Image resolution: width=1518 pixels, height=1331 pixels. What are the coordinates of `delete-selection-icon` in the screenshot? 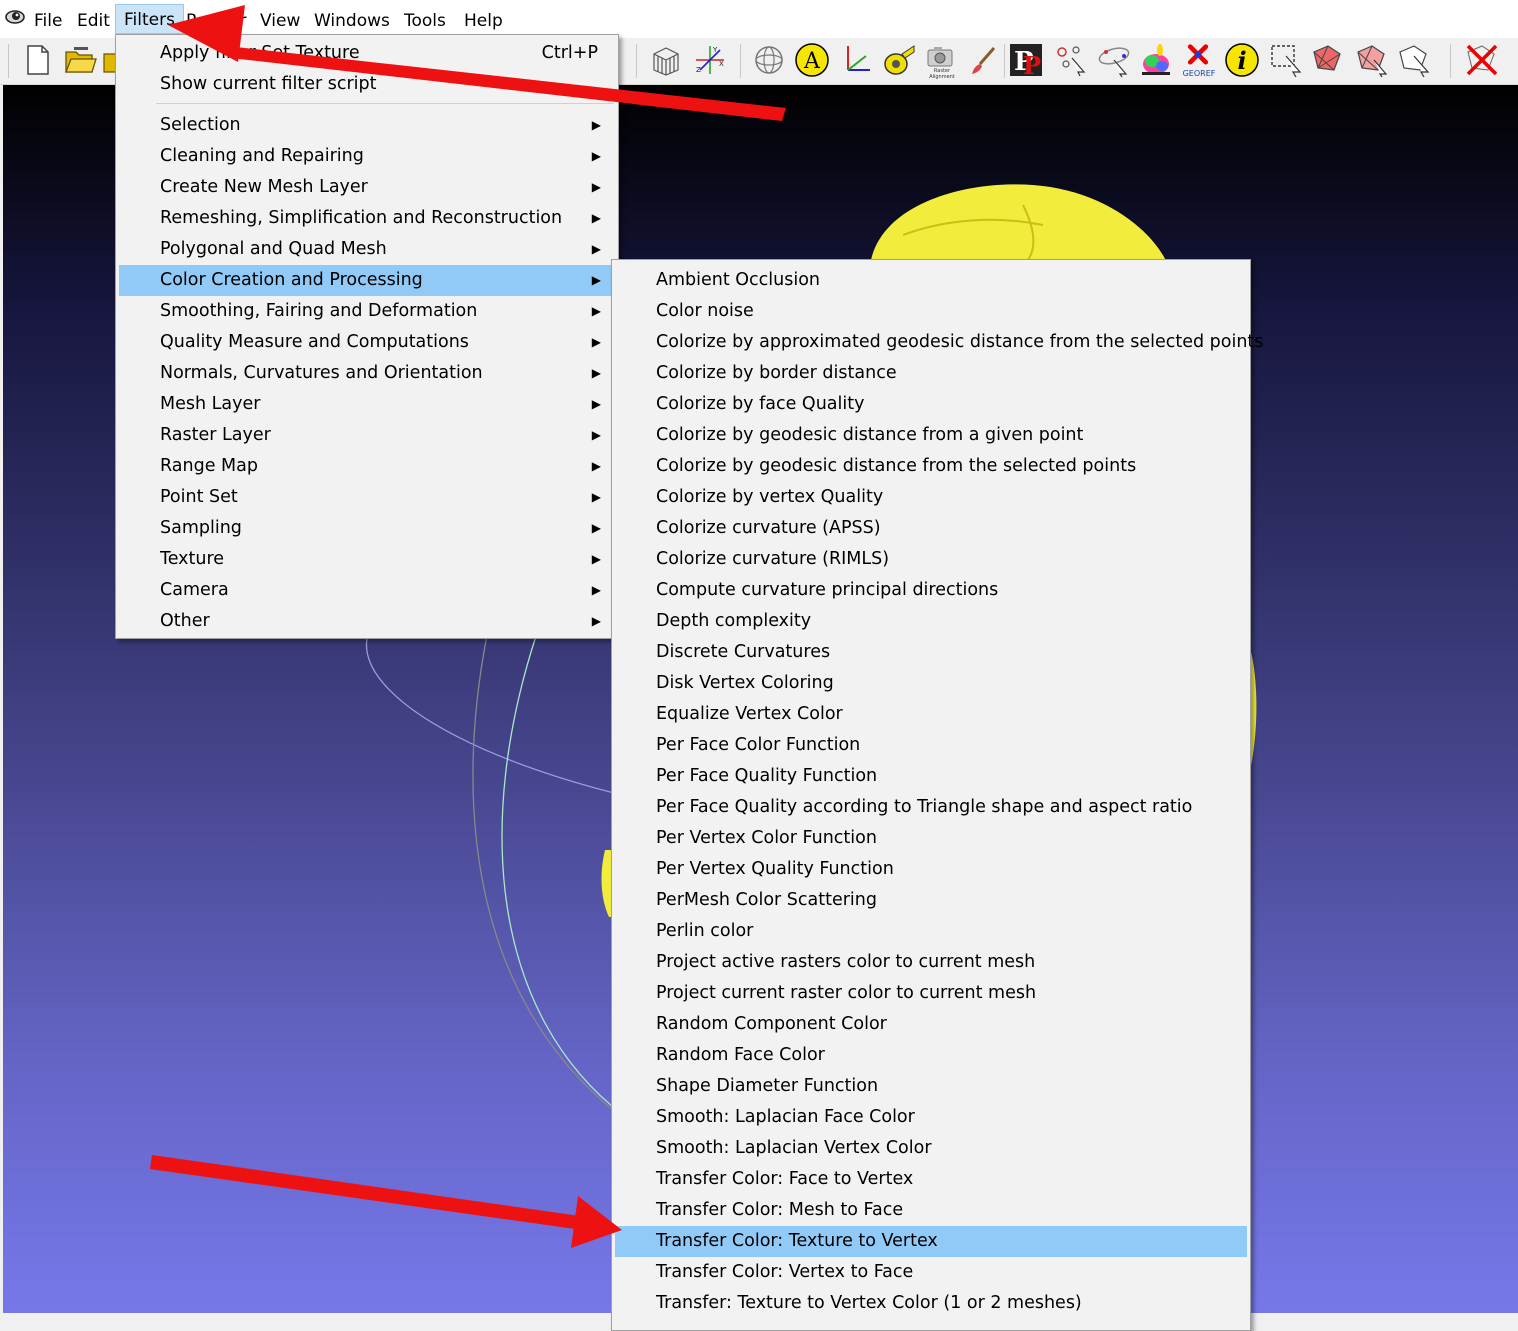 It's located at (1482, 60).